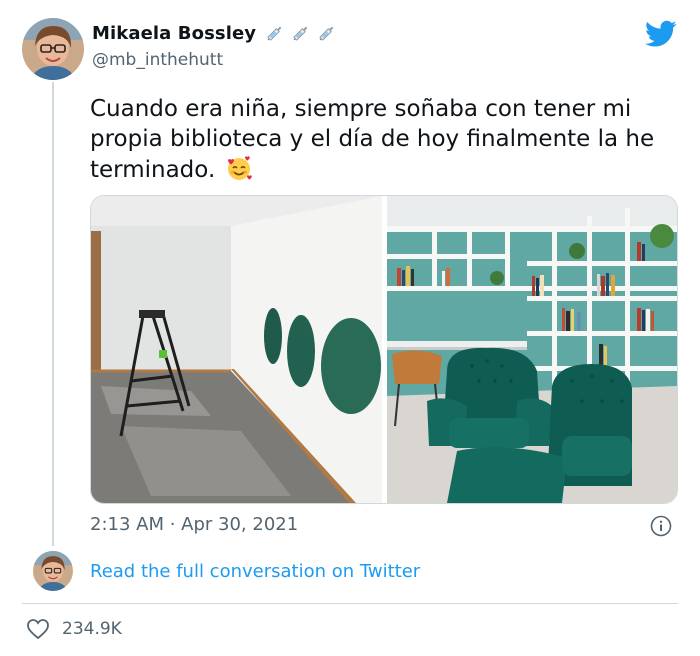  I want to click on like-action: 234.9K, so click(74, 629).